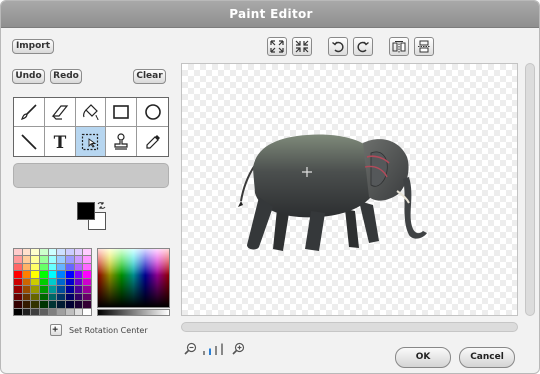 This screenshot has height=374, width=540. What do you see at coordinates (399, 46) in the screenshot?
I see `flip-horizontal-button` at bounding box center [399, 46].